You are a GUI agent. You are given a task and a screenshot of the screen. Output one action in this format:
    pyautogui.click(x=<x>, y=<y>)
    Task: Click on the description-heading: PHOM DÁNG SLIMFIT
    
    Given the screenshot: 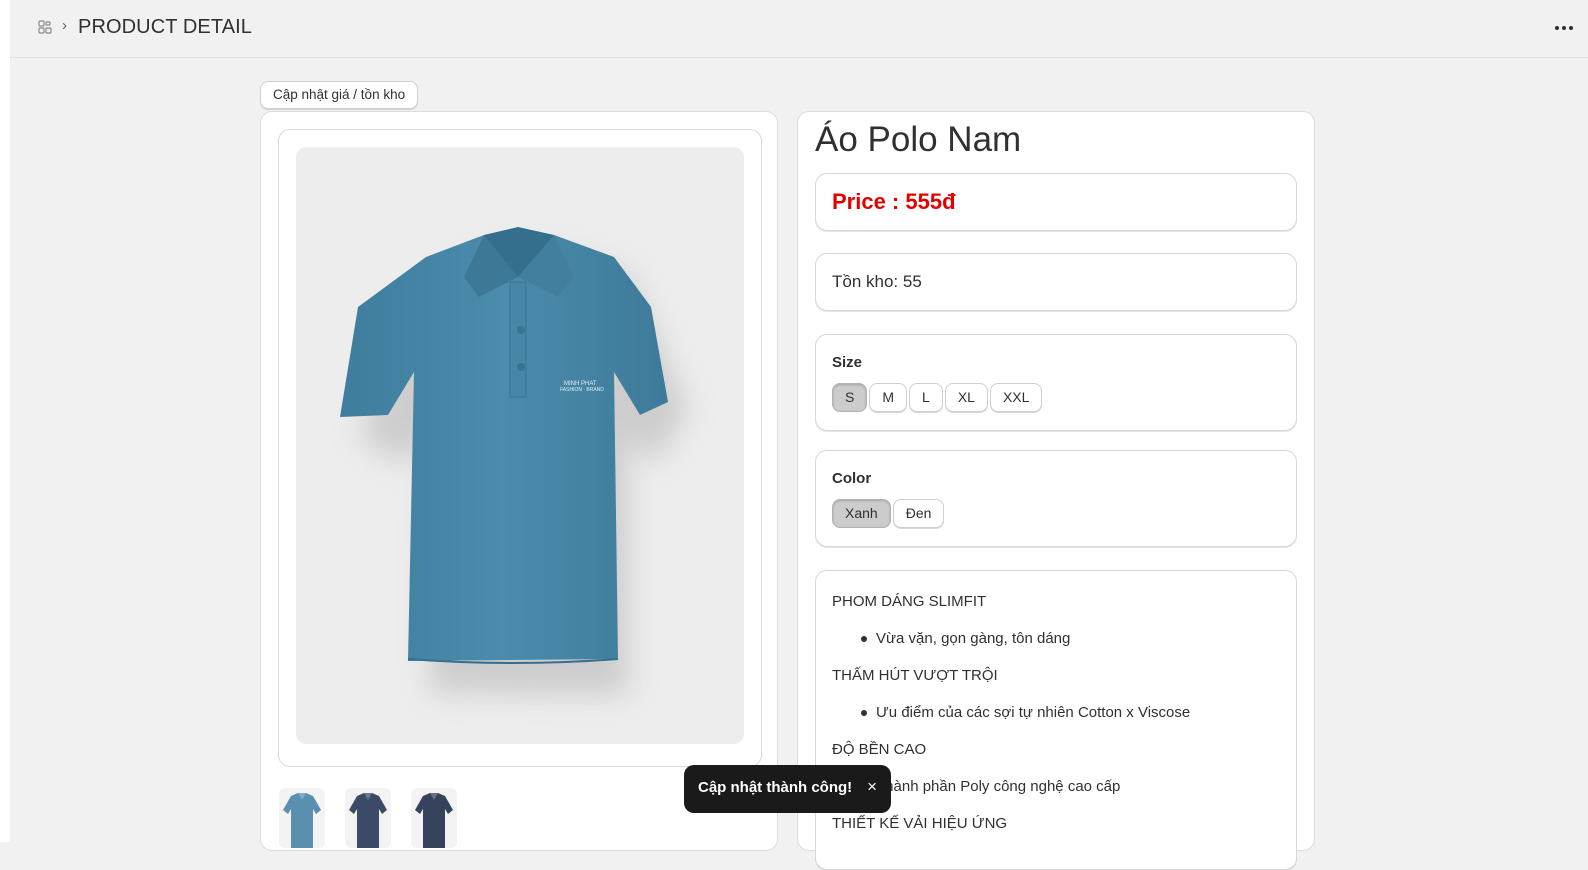 What is the action you would take?
    pyautogui.click(x=909, y=601)
    